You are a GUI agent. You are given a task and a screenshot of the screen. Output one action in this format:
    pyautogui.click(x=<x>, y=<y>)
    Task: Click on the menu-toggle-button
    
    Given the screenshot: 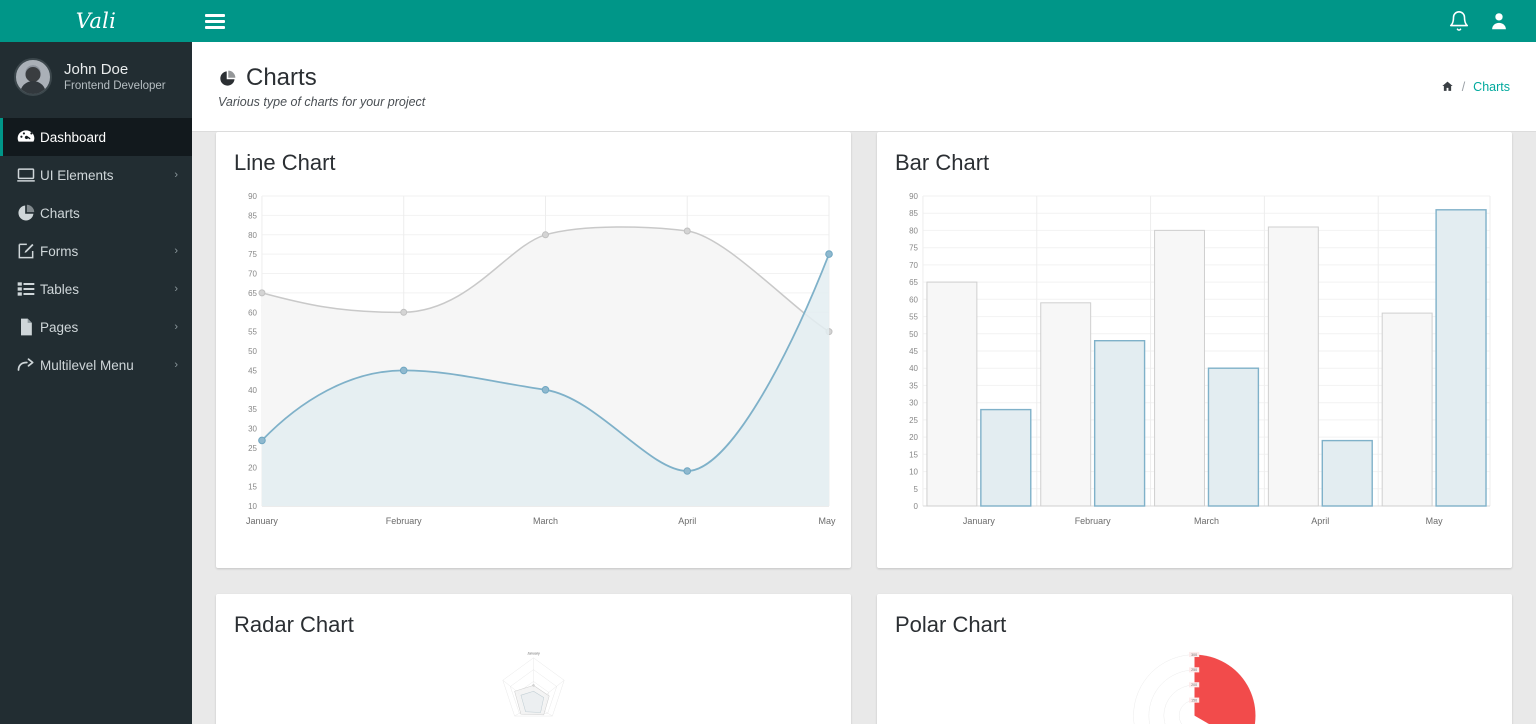 What is the action you would take?
    pyautogui.click(x=215, y=21)
    